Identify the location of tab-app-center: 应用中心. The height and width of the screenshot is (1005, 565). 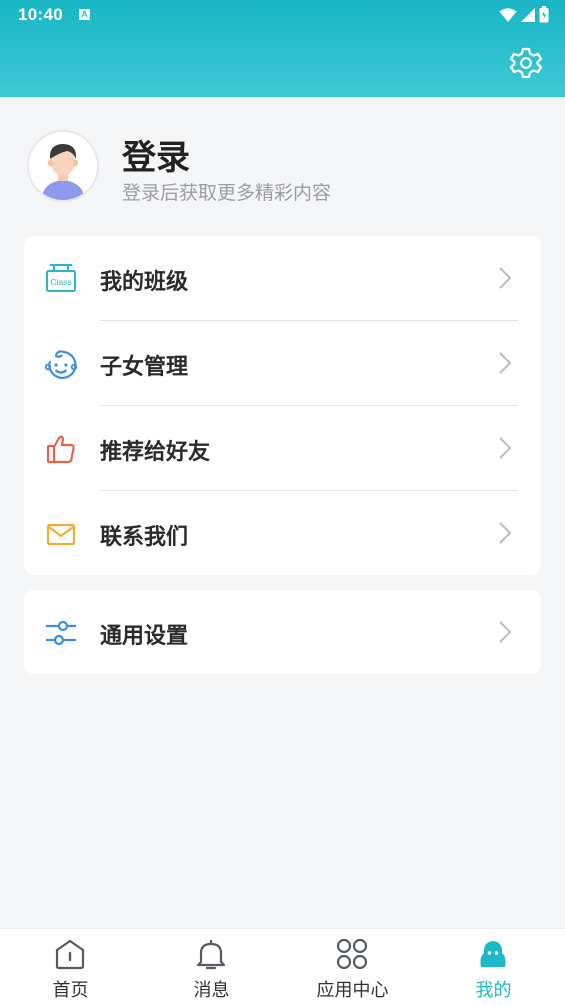
(352, 967).